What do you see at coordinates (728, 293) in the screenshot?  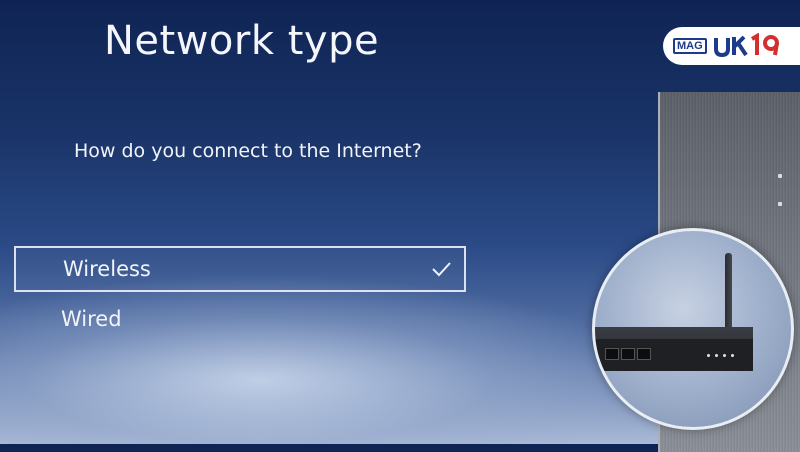 I see `router-antenna` at bounding box center [728, 293].